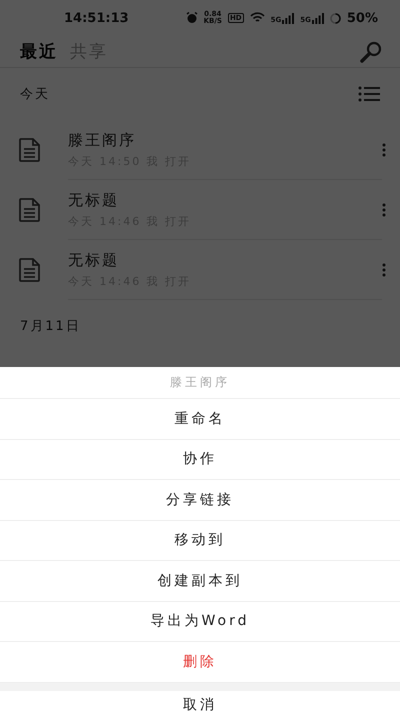  What do you see at coordinates (371, 51) in the screenshot?
I see `search-icon` at bounding box center [371, 51].